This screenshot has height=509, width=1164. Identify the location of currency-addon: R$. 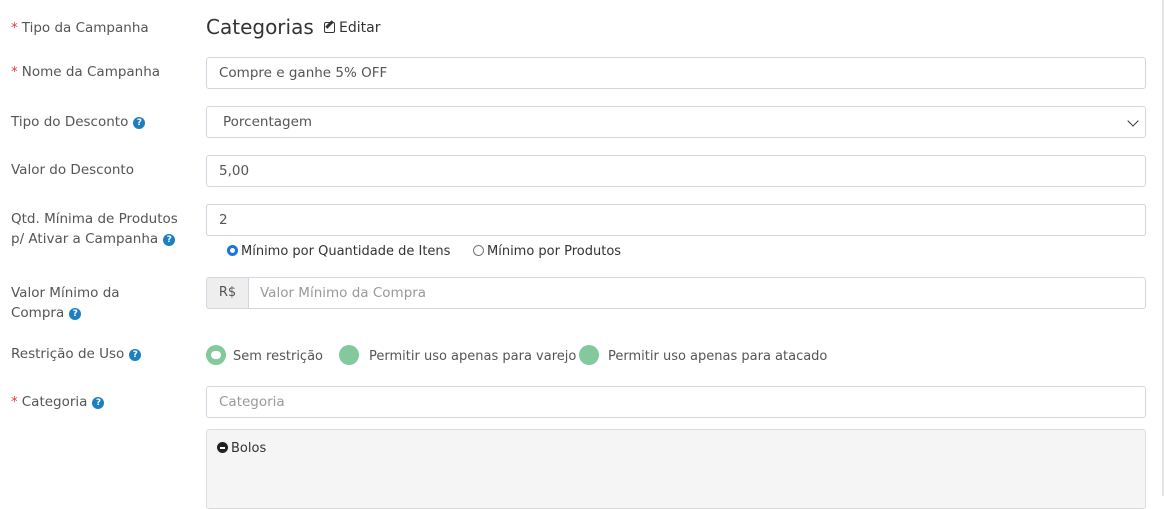
(227, 293).